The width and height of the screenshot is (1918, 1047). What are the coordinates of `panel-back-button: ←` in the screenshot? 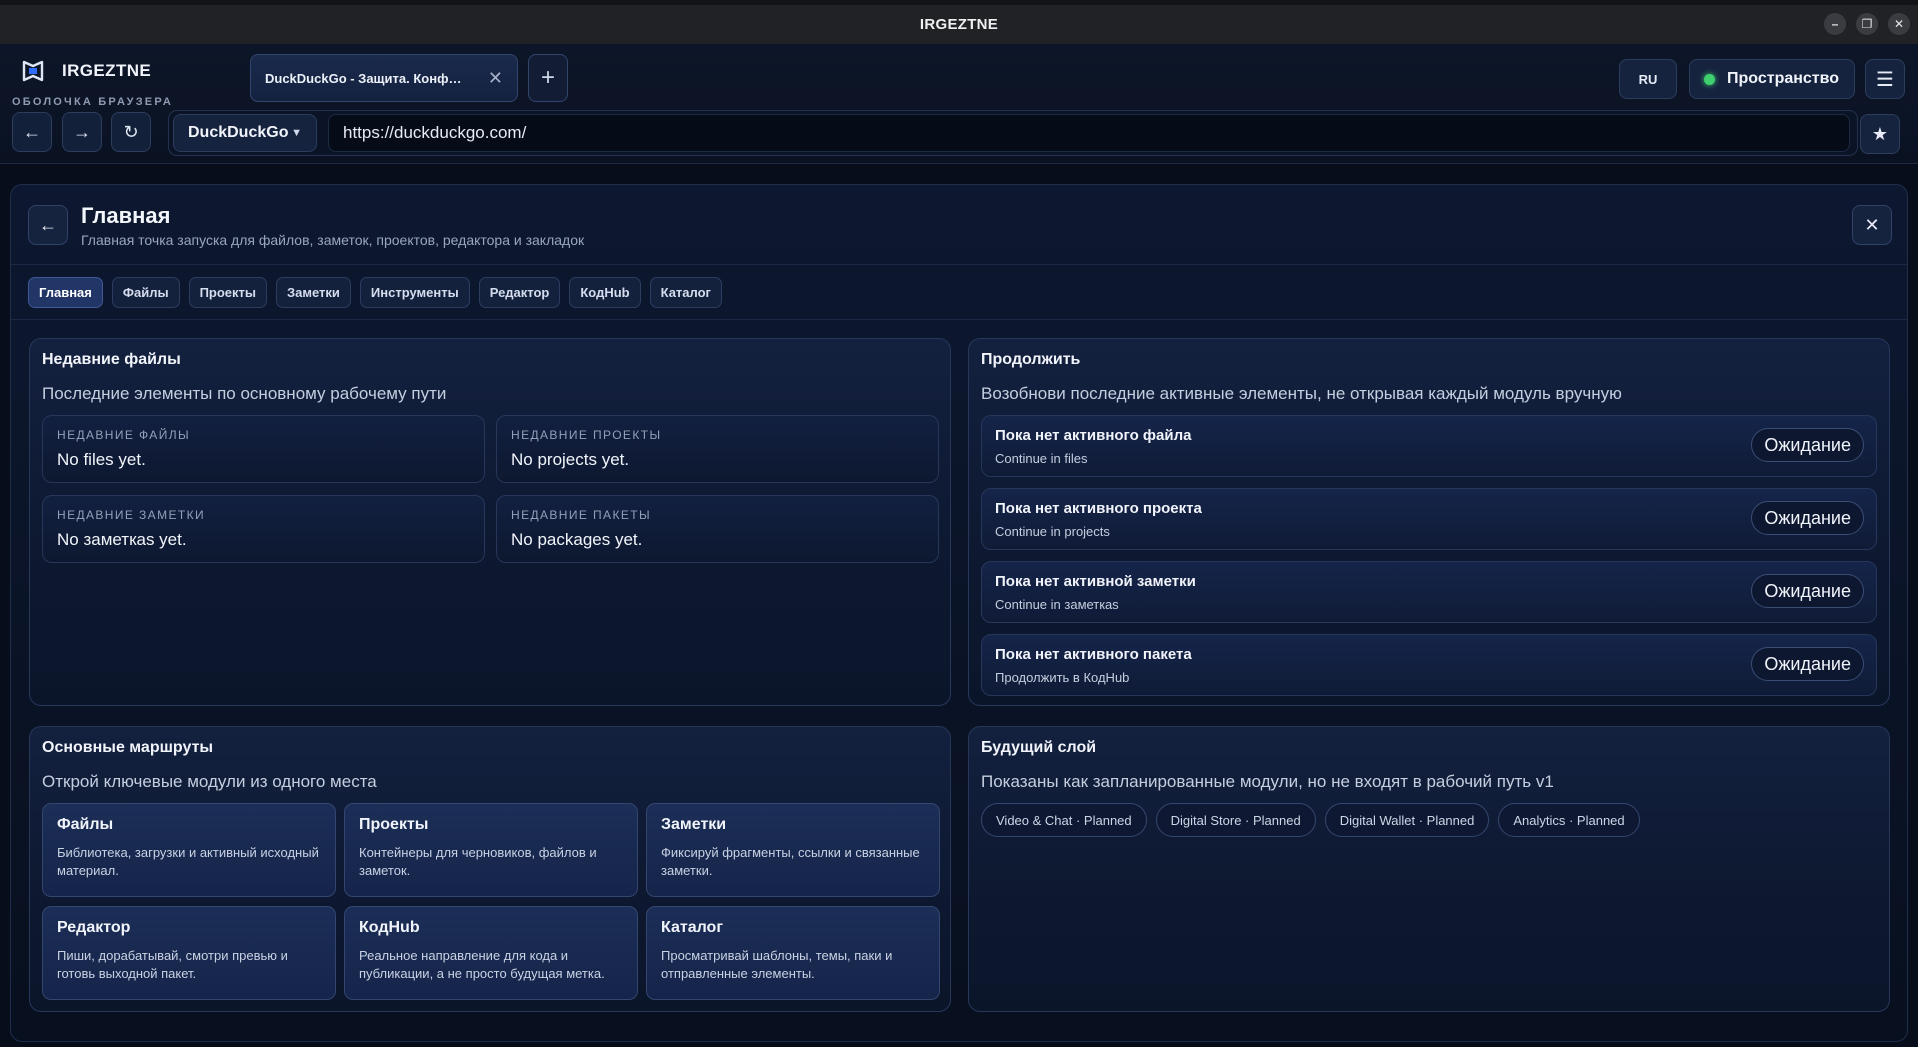 It's located at (48, 225).